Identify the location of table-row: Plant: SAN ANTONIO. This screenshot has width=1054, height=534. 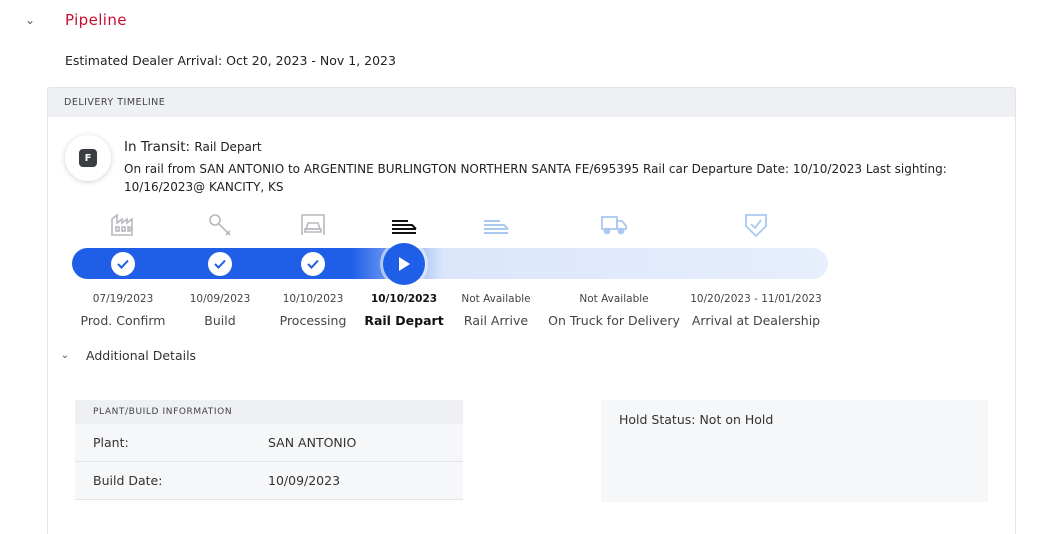
(269, 443).